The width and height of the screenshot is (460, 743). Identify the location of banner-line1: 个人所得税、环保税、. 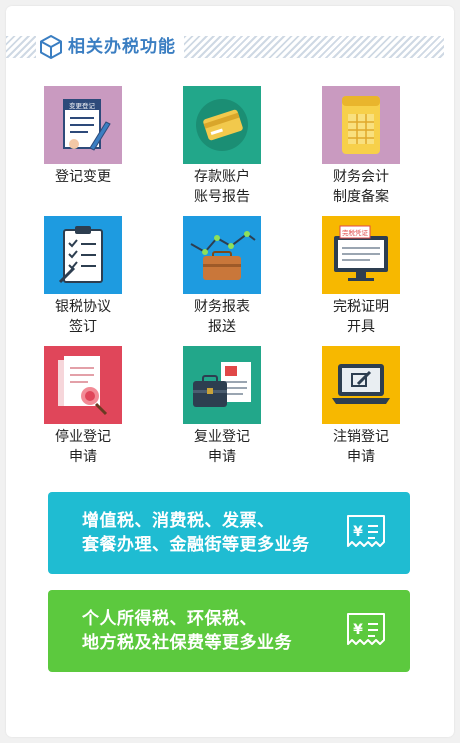
(169, 619).